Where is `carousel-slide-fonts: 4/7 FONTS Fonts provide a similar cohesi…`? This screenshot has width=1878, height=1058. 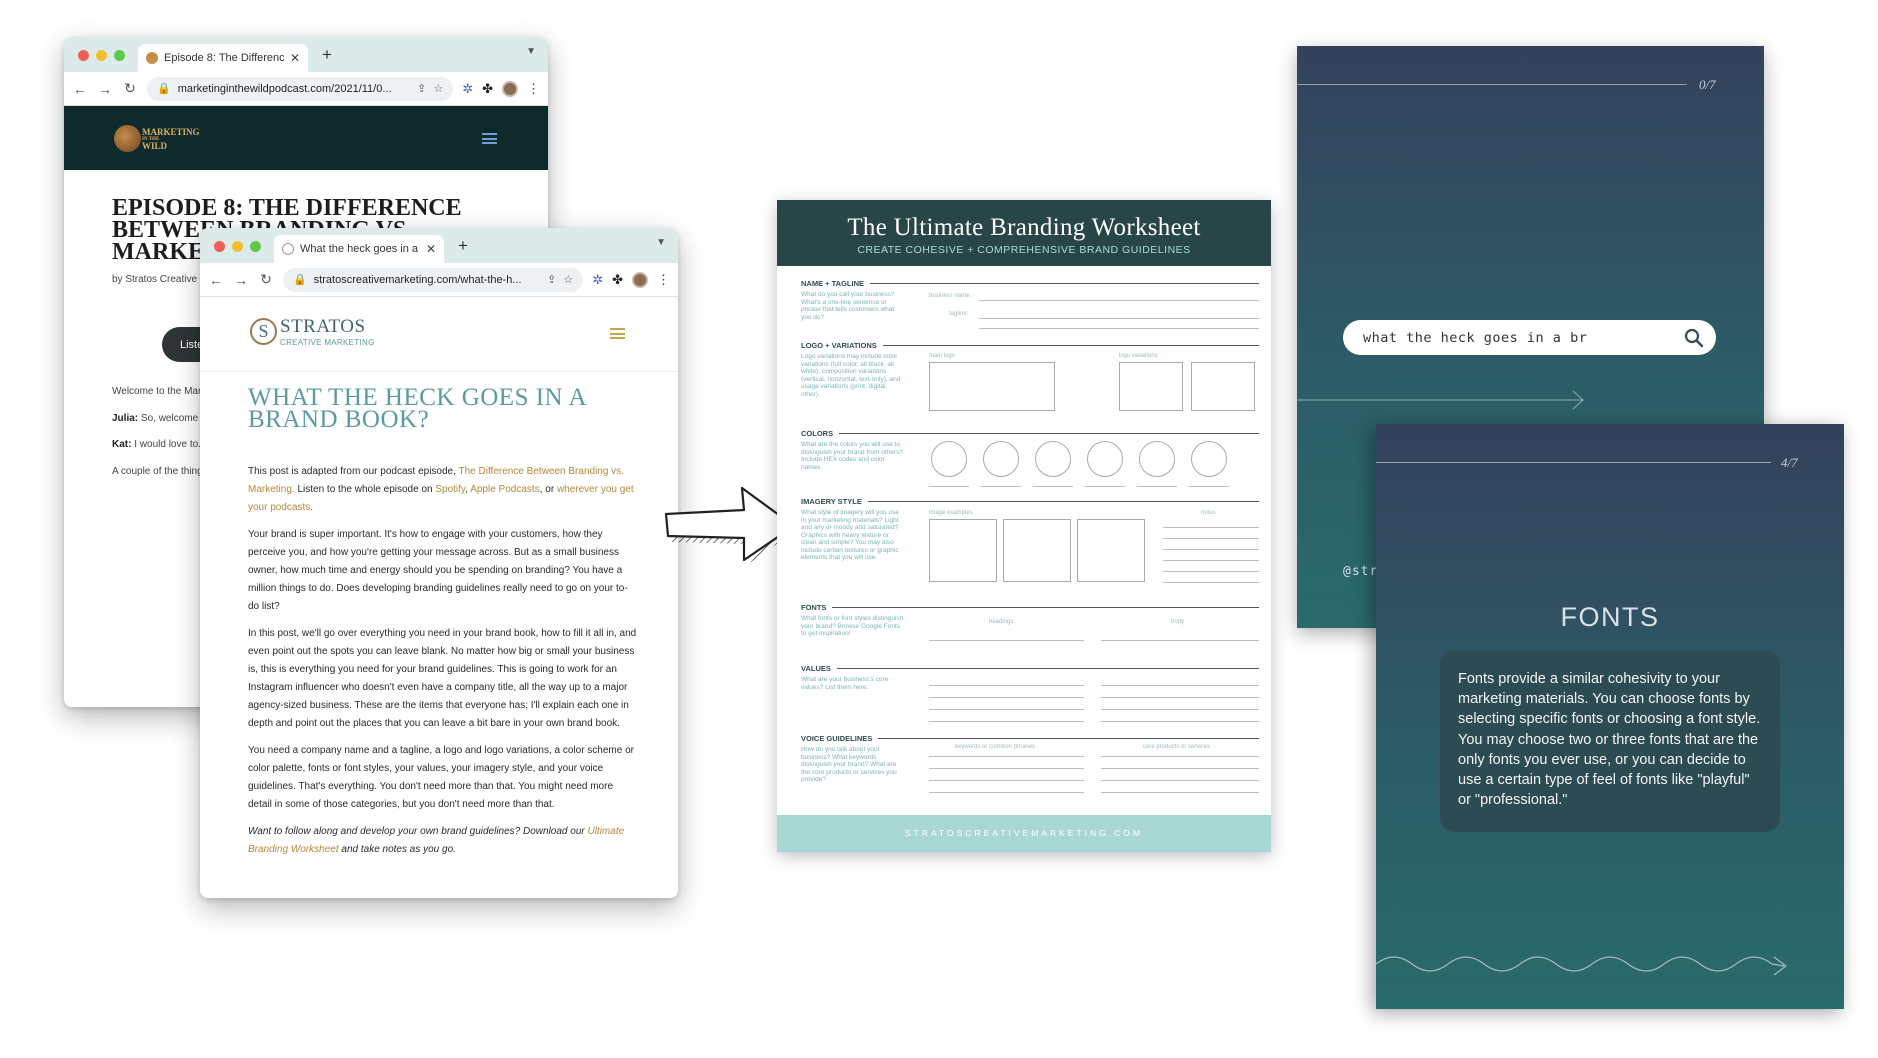
carousel-slide-fonts: 4/7 FONTS Fonts provide a similar cohesi… is located at coordinates (1610, 716).